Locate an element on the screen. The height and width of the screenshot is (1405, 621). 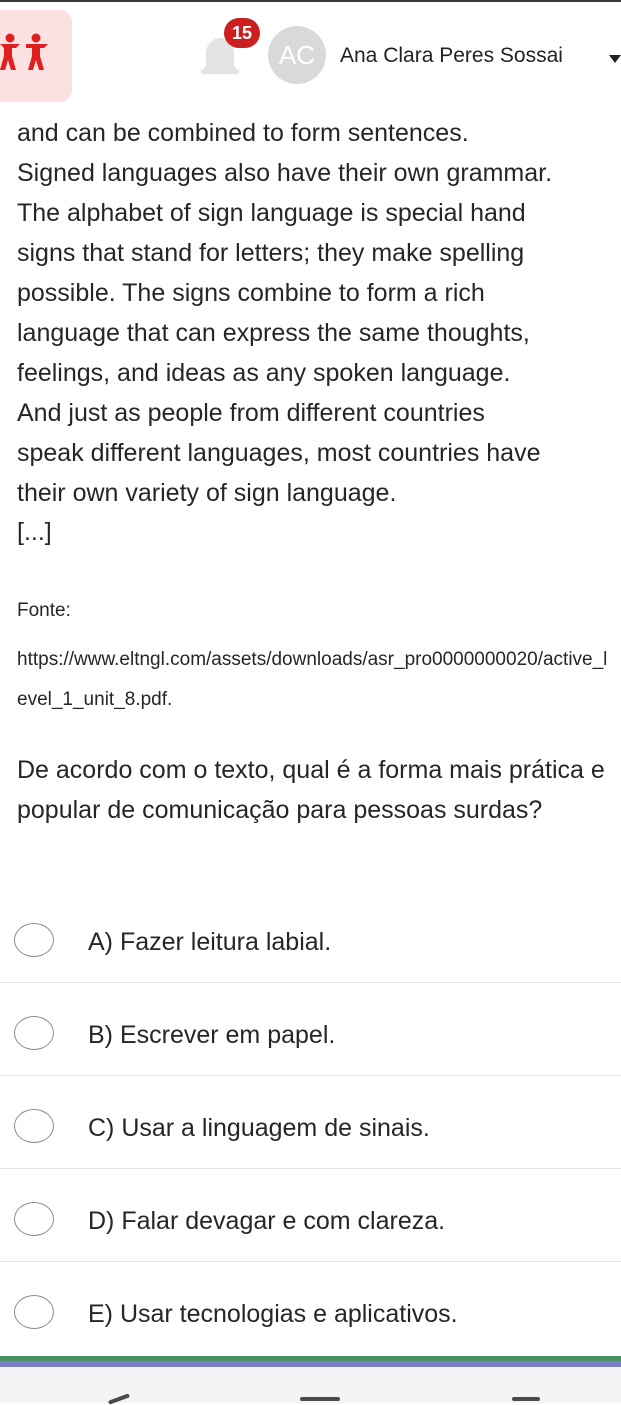
option-c: C) Usar a linguagem de sinais. is located at coordinates (310, 1122).